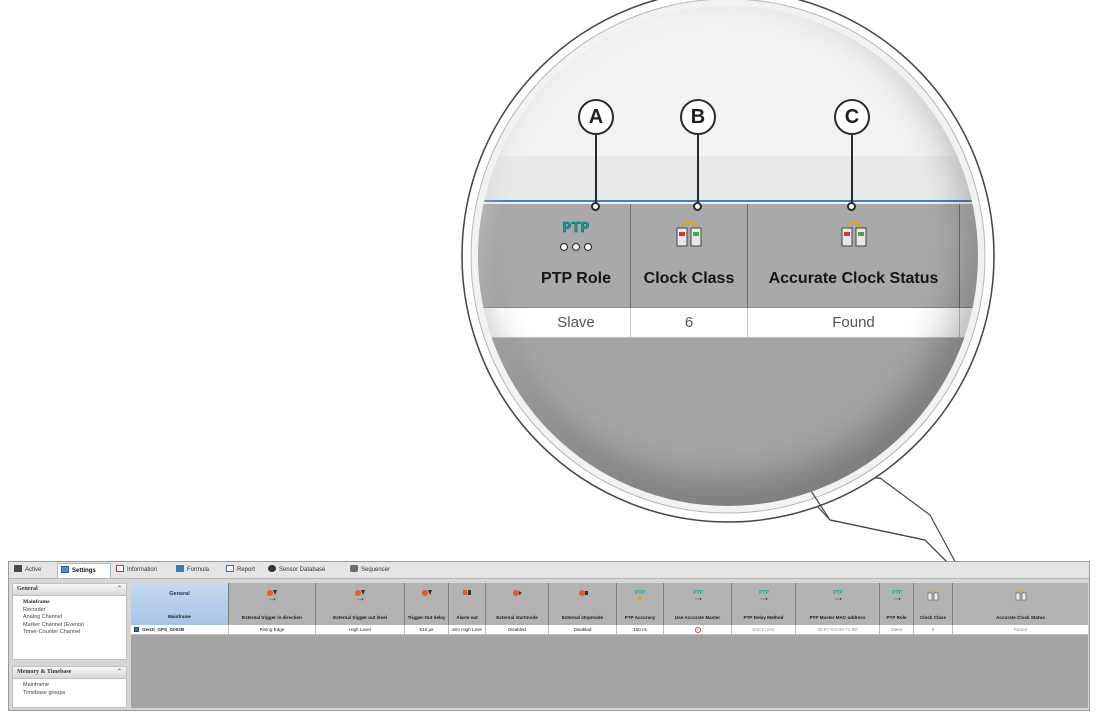 The width and height of the screenshot is (1097, 713). I want to click on table-cell: 516 µs, so click(427, 630).